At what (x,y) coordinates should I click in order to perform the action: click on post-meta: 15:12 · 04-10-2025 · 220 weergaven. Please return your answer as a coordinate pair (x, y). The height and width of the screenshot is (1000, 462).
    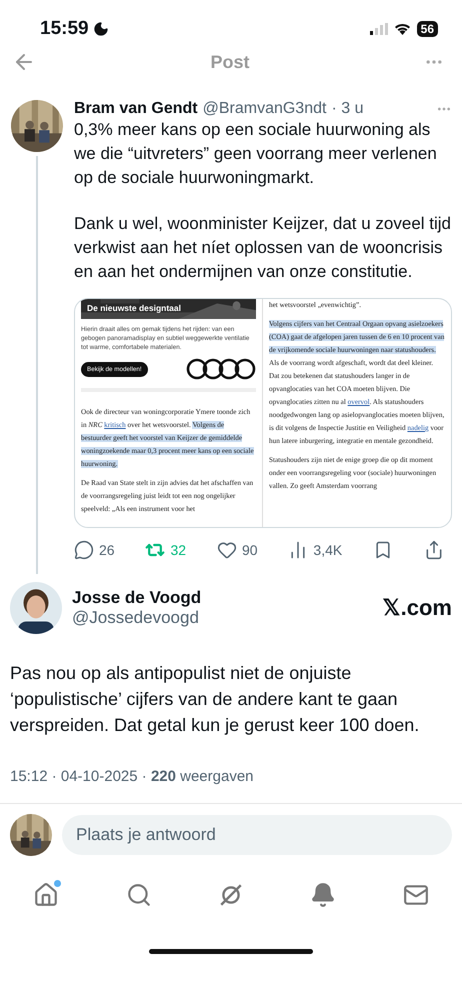
    Looking at the image, I should click on (132, 776).